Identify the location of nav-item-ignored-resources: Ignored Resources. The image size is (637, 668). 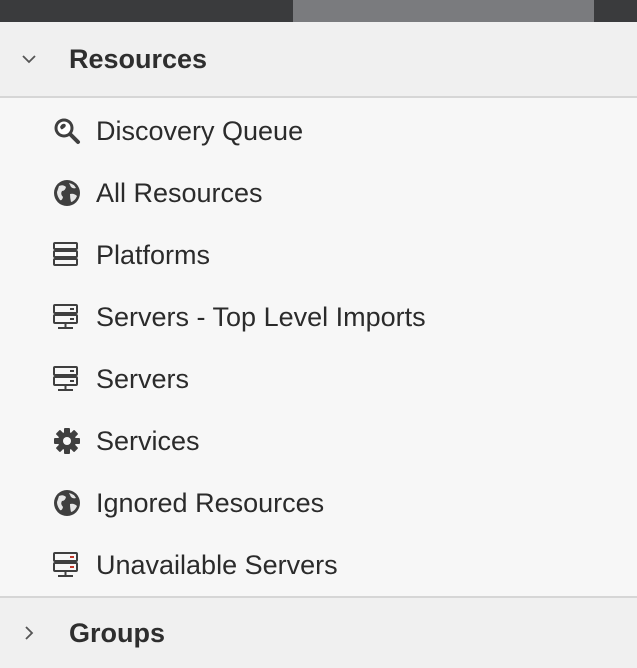
(318, 503).